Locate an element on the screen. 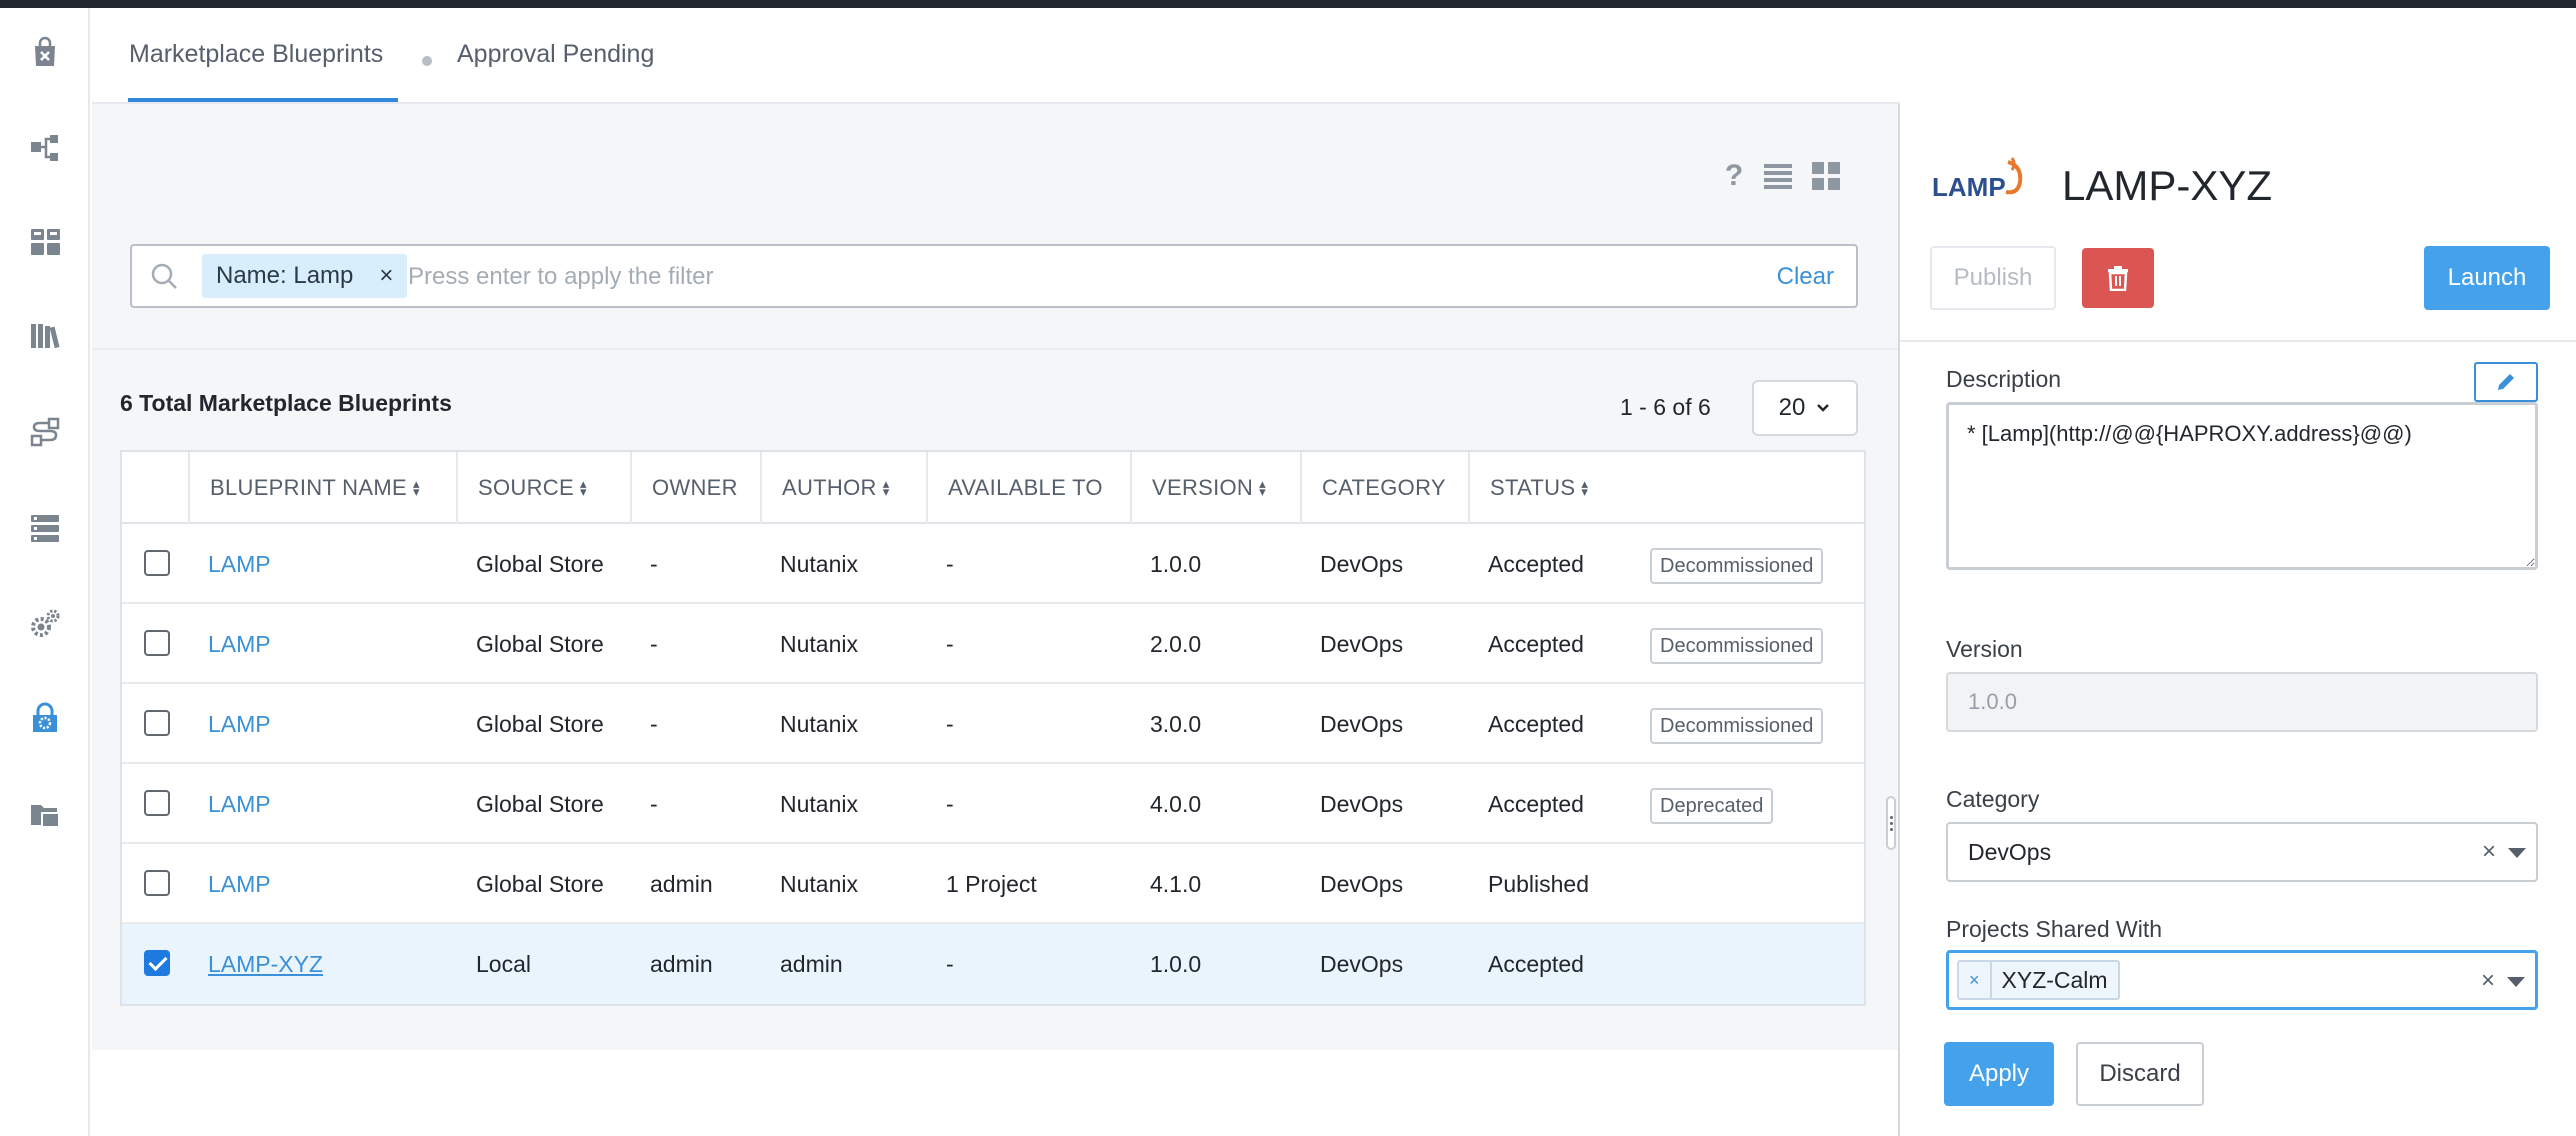  status-badge: Deprecated is located at coordinates (1712, 806).